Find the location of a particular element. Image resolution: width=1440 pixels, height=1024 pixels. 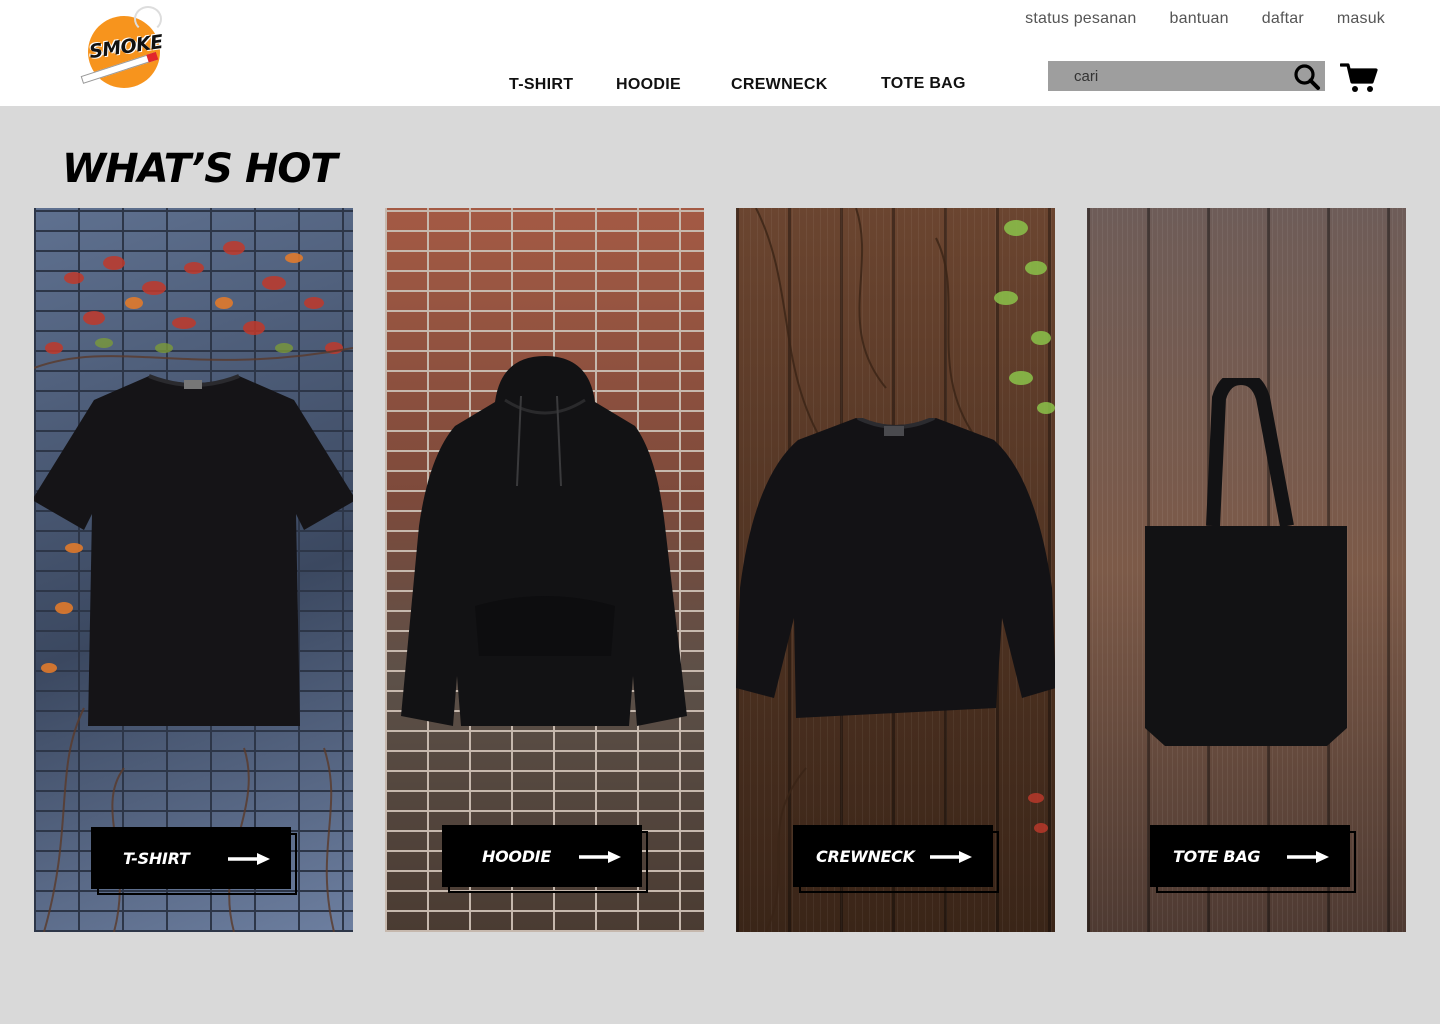

button-label: TOTE BAG is located at coordinates (1217, 856).